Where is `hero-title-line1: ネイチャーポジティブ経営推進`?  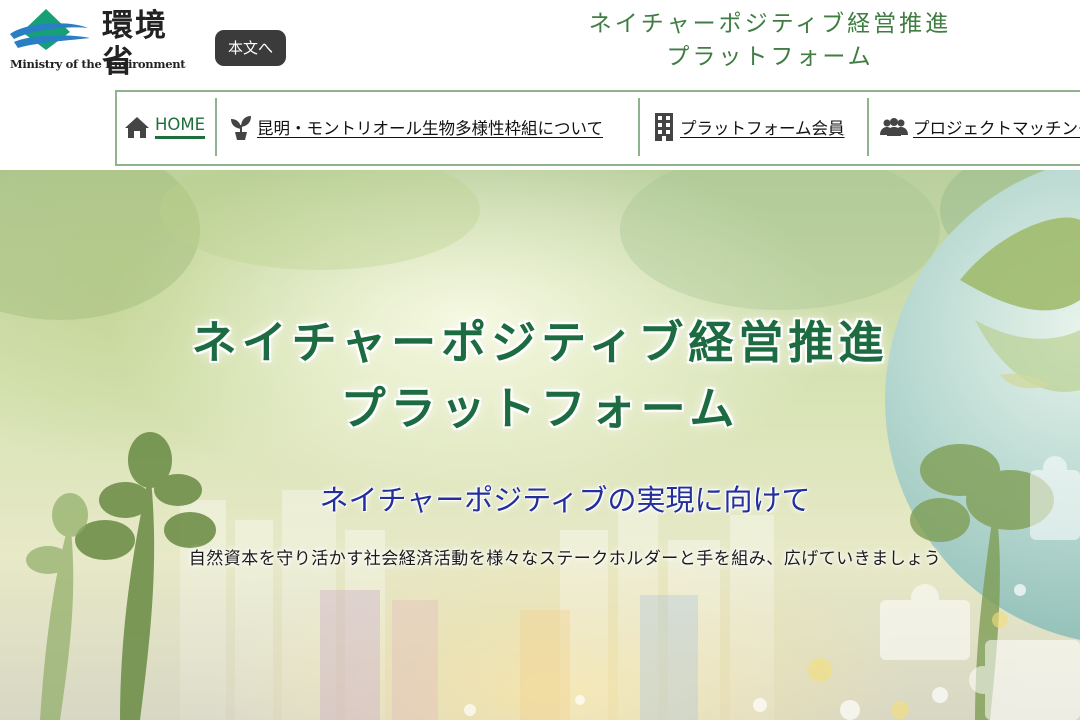 hero-title-line1: ネイチャーポジティブ経営推進 is located at coordinates (540, 342).